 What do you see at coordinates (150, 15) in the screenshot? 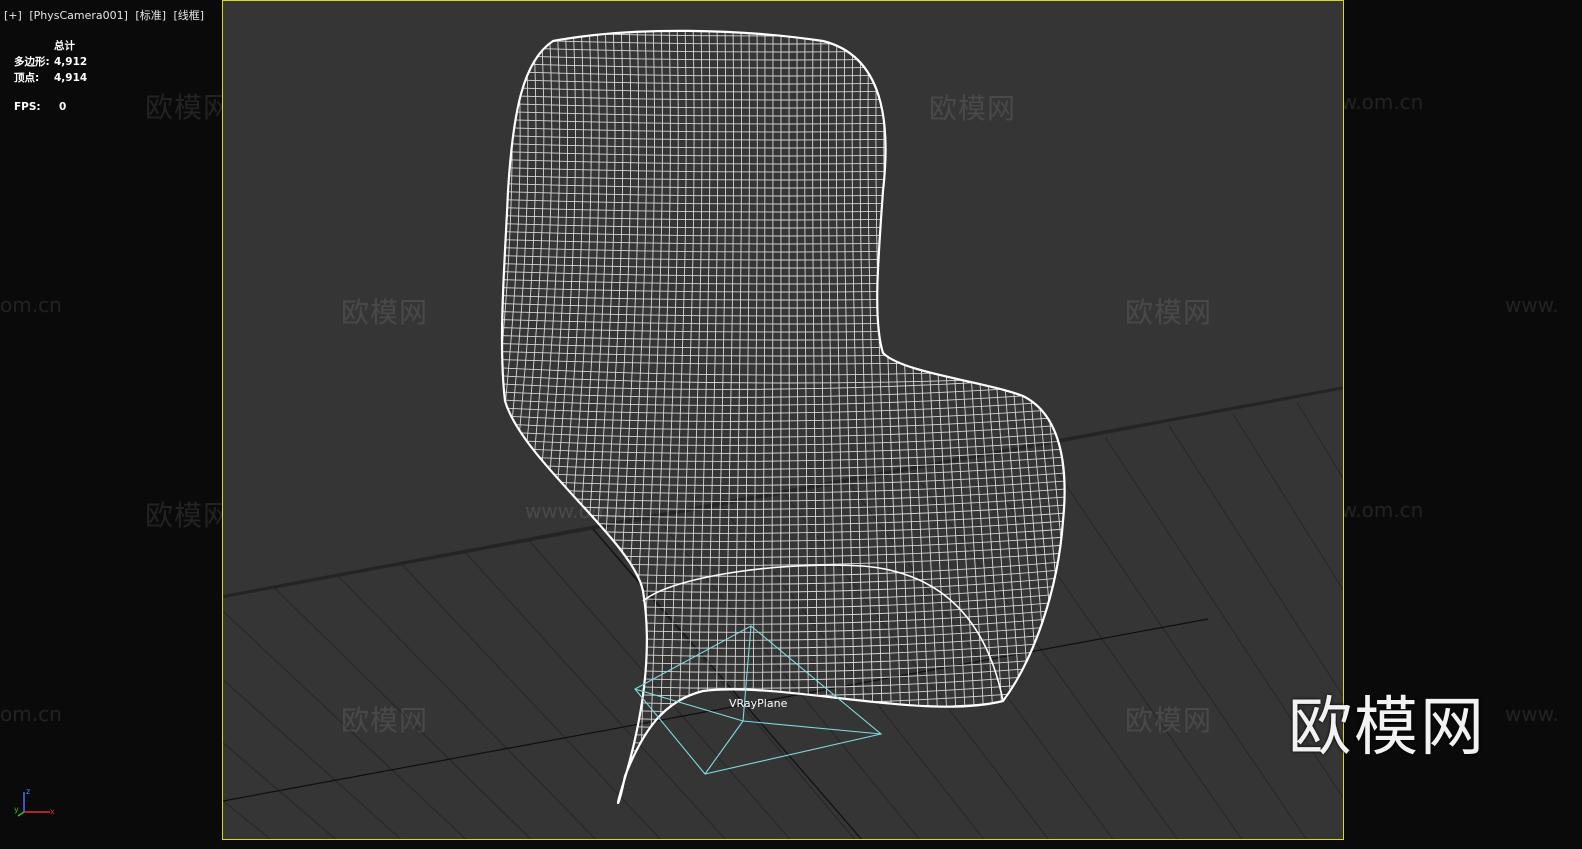
I see `viewport-shading-menu: [标准]` at bounding box center [150, 15].